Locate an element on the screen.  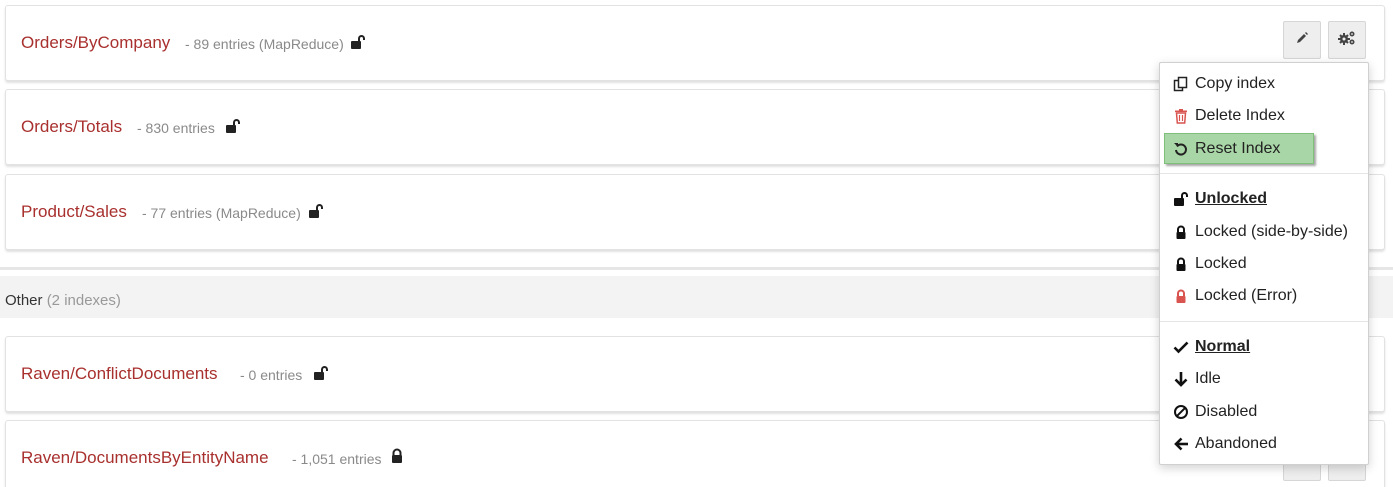
arrow-left-icon is located at coordinates (1181, 444).